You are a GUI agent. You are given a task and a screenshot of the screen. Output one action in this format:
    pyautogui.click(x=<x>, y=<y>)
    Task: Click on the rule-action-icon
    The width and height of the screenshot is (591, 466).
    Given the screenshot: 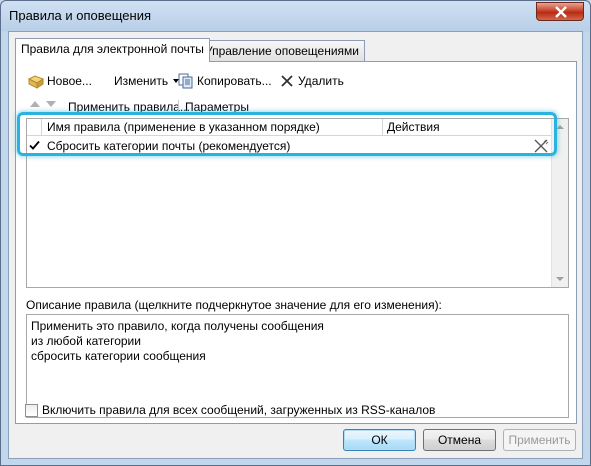 What is the action you would take?
    pyautogui.click(x=541, y=147)
    